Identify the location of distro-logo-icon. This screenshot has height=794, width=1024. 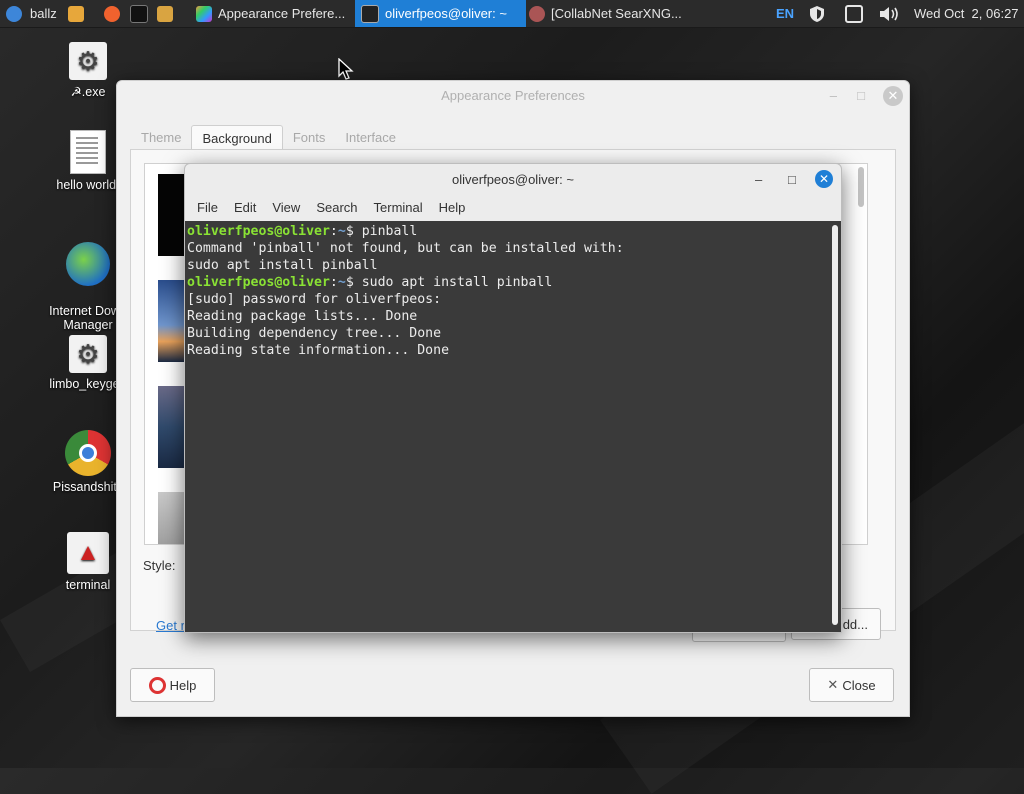
(14, 13).